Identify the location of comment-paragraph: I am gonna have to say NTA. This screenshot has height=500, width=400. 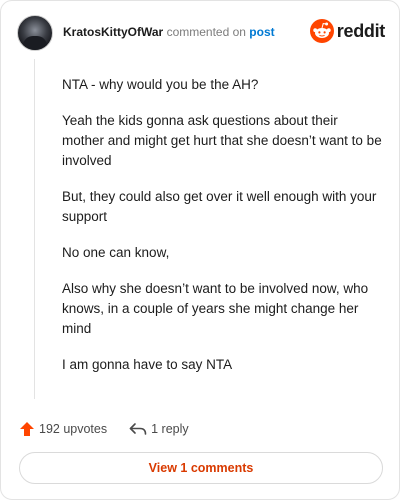
(147, 364).